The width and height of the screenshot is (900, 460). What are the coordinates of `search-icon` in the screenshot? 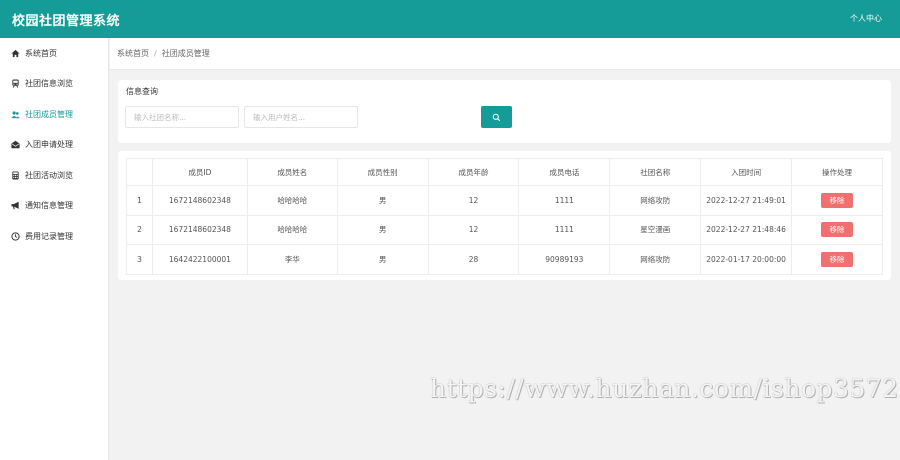 It's located at (496, 117).